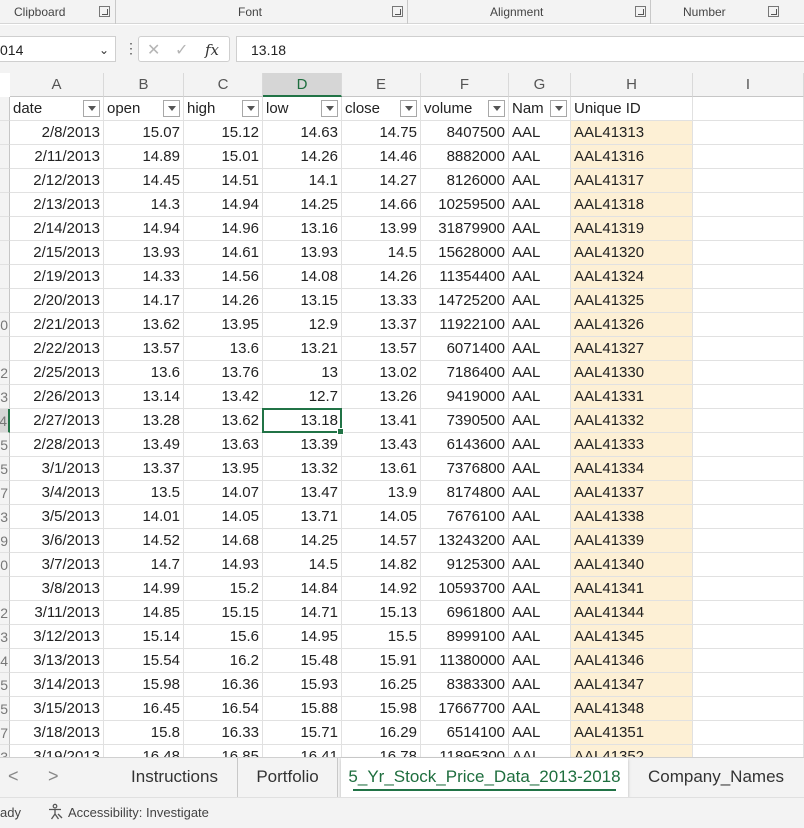 The image size is (804, 828). What do you see at coordinates (632, 589) in the screenshot?
I see `table-cell: AAL41341` at bounding box center [632, 589].